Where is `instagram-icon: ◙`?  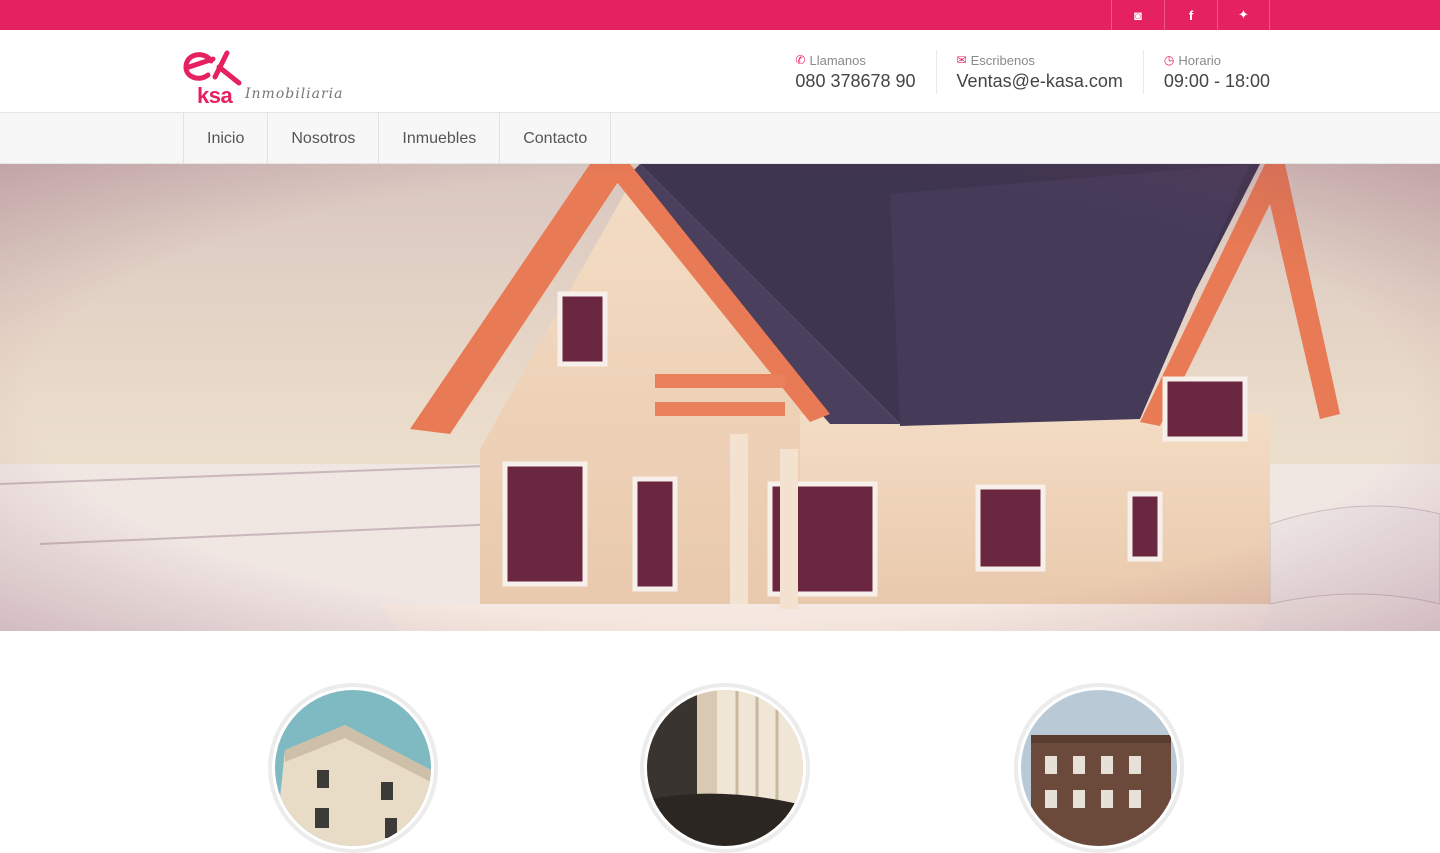 instagram-icon: ◙ is located at coordinates (1137, 15).